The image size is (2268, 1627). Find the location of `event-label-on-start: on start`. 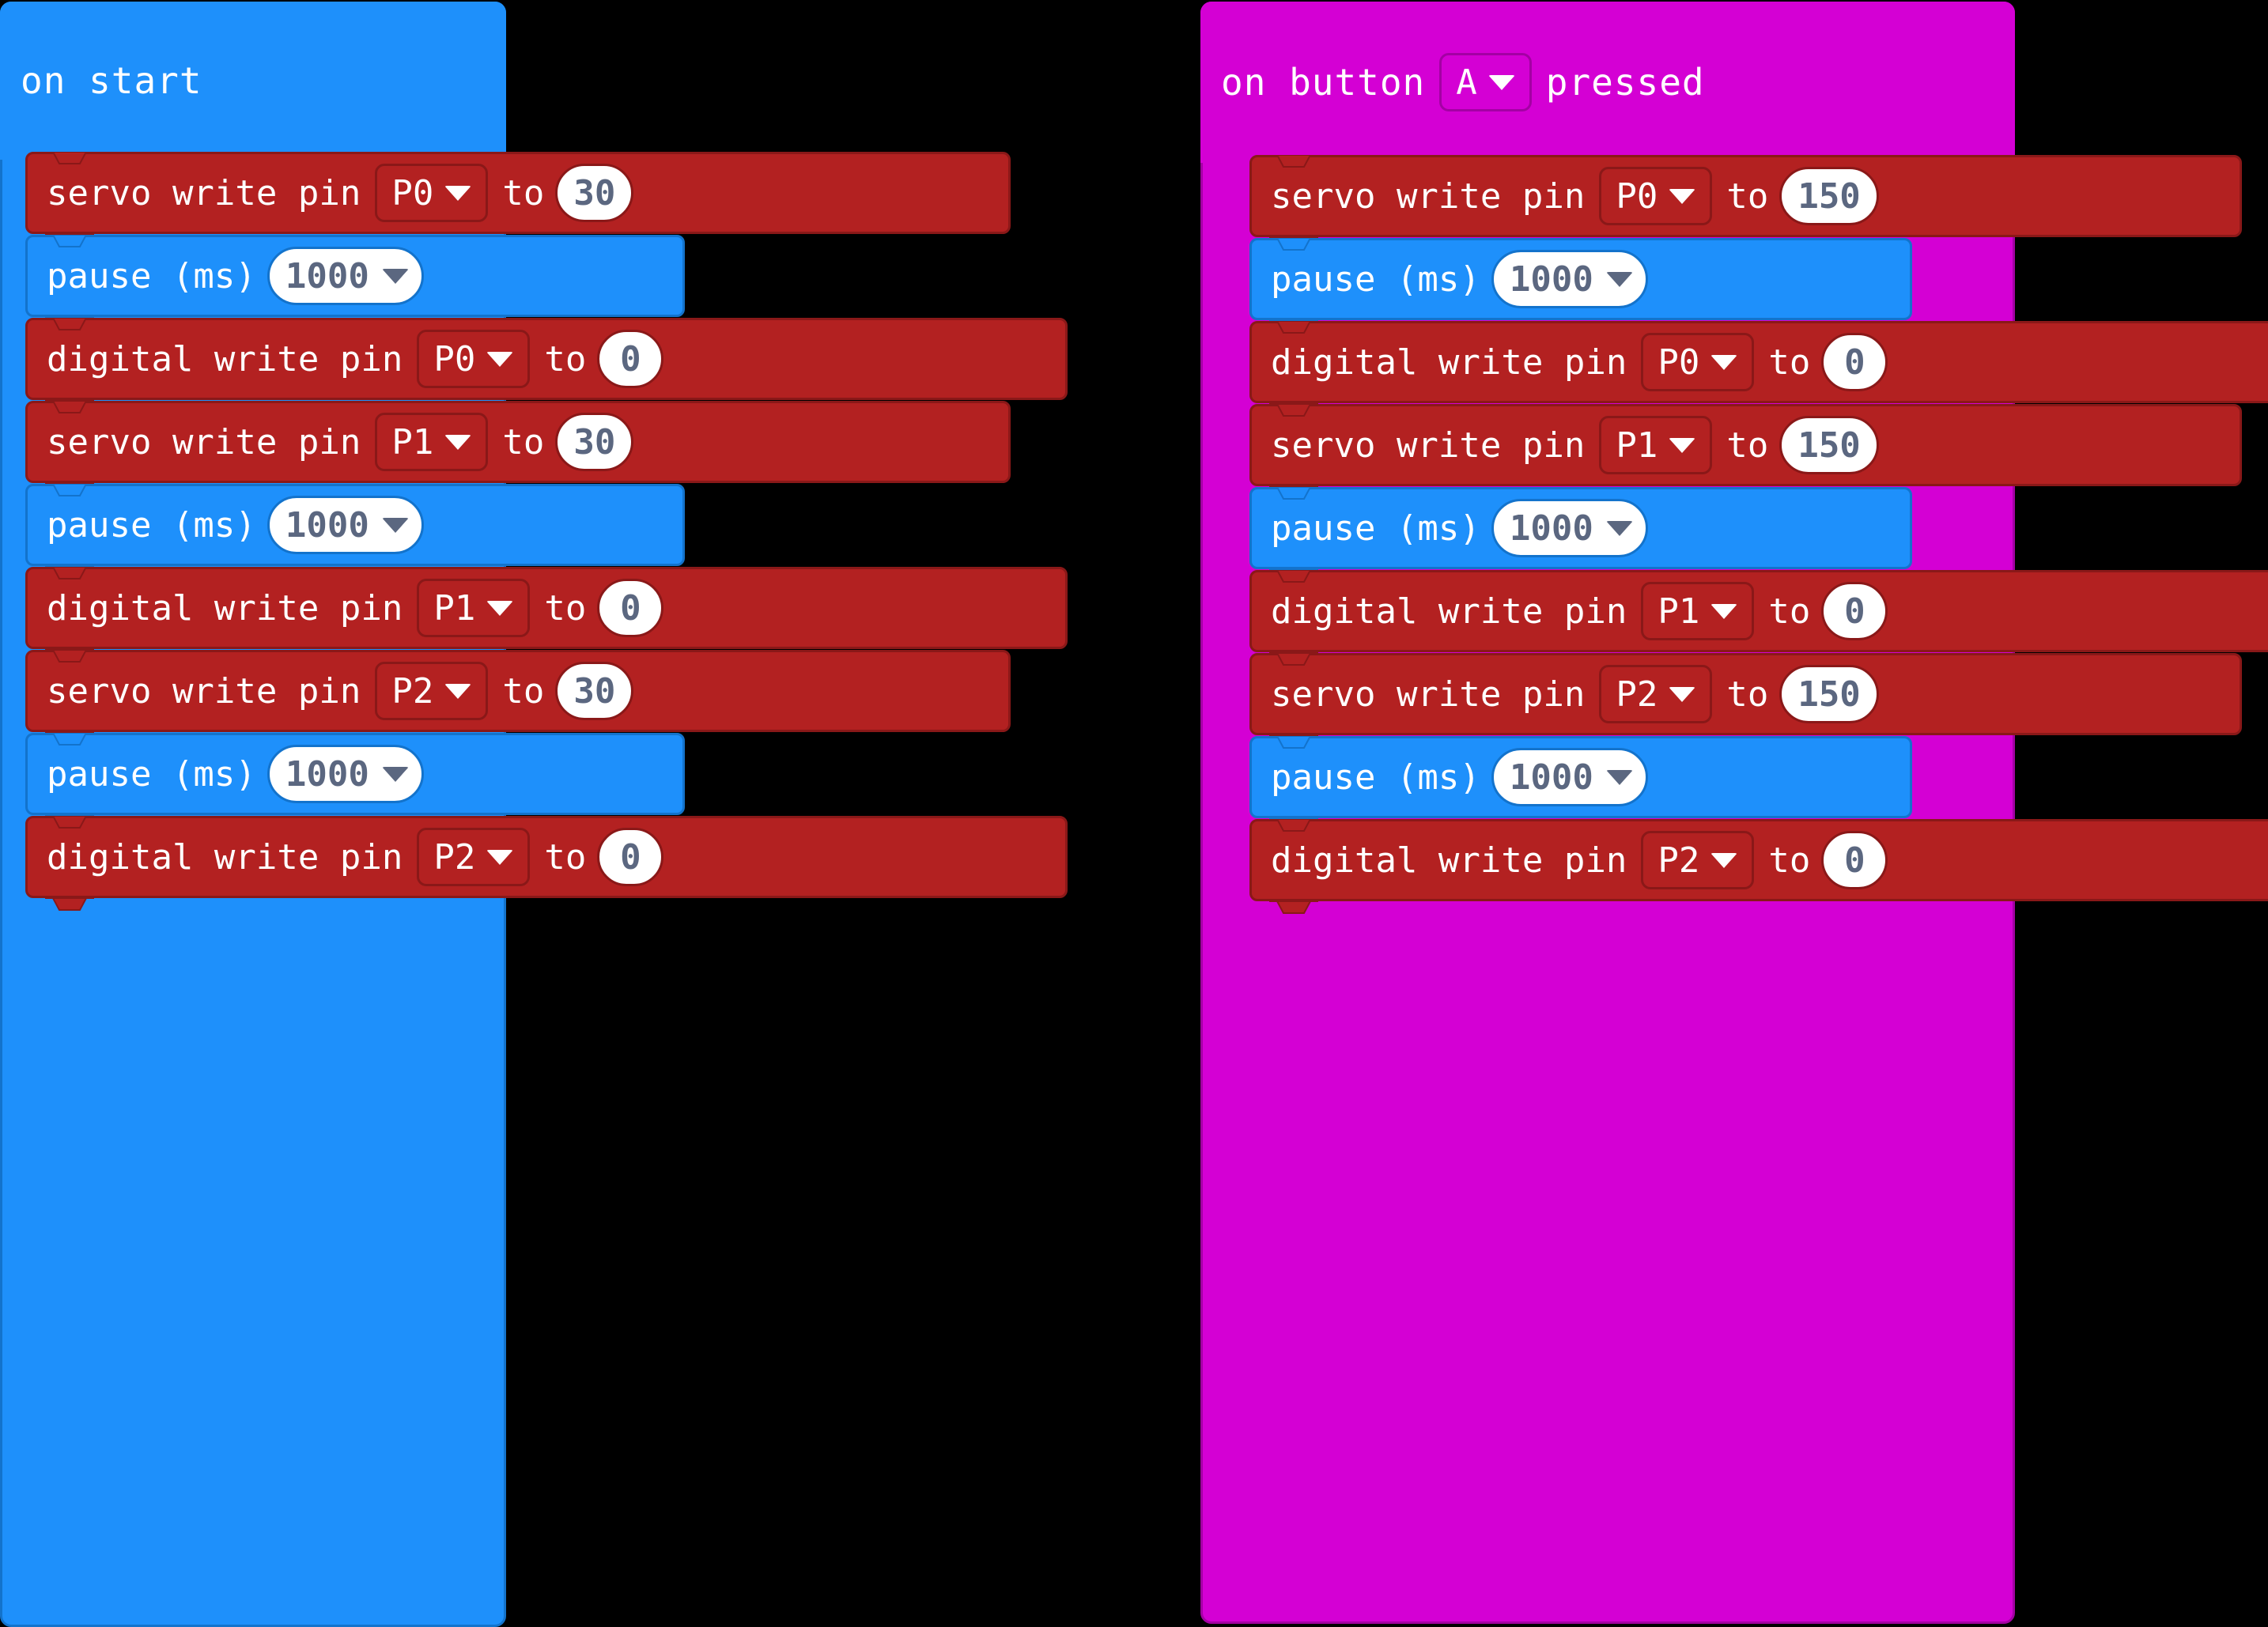

event-label-on-start: on start is located at coordinates (112, 81).